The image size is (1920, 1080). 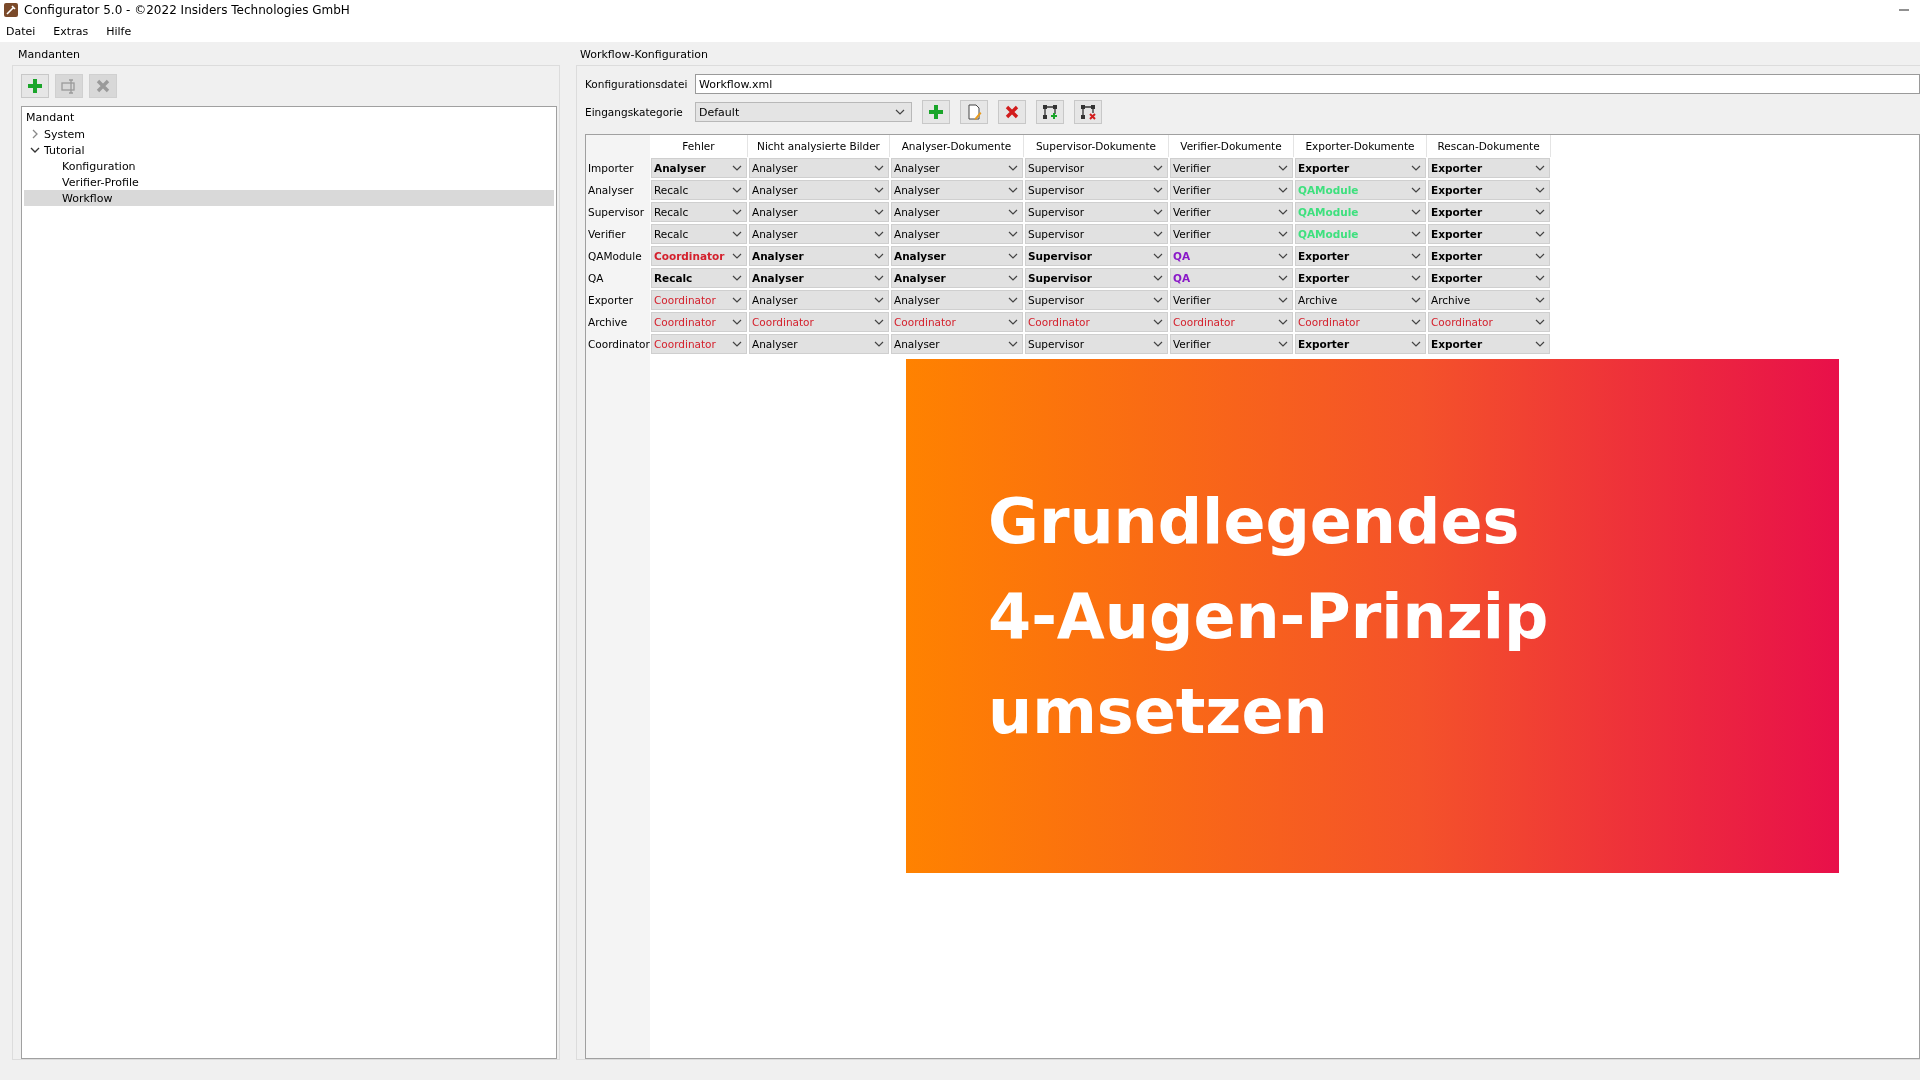 What do you see at coordinates (596, 278) in the screenshot?
I see `row-header: QA` at bounding box center [596, 278].